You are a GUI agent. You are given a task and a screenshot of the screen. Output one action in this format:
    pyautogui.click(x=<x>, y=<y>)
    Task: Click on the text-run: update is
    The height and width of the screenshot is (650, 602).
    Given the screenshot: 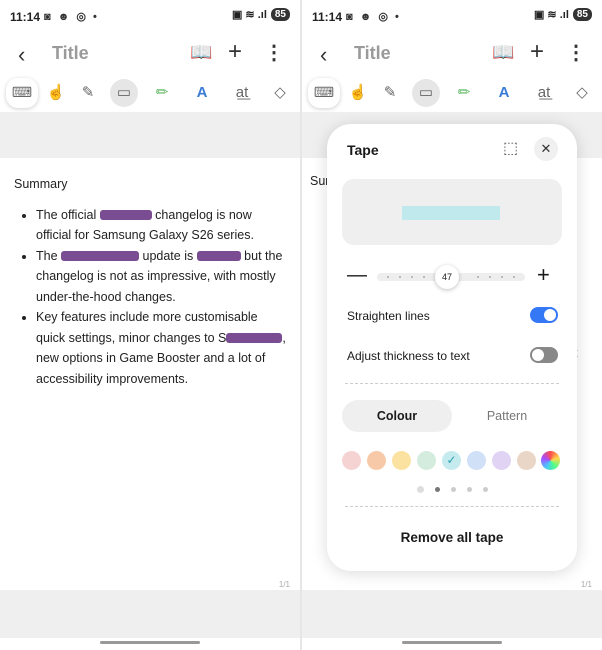 What is the action you would take?
    pyautogui.click(x=168, y=255)
    